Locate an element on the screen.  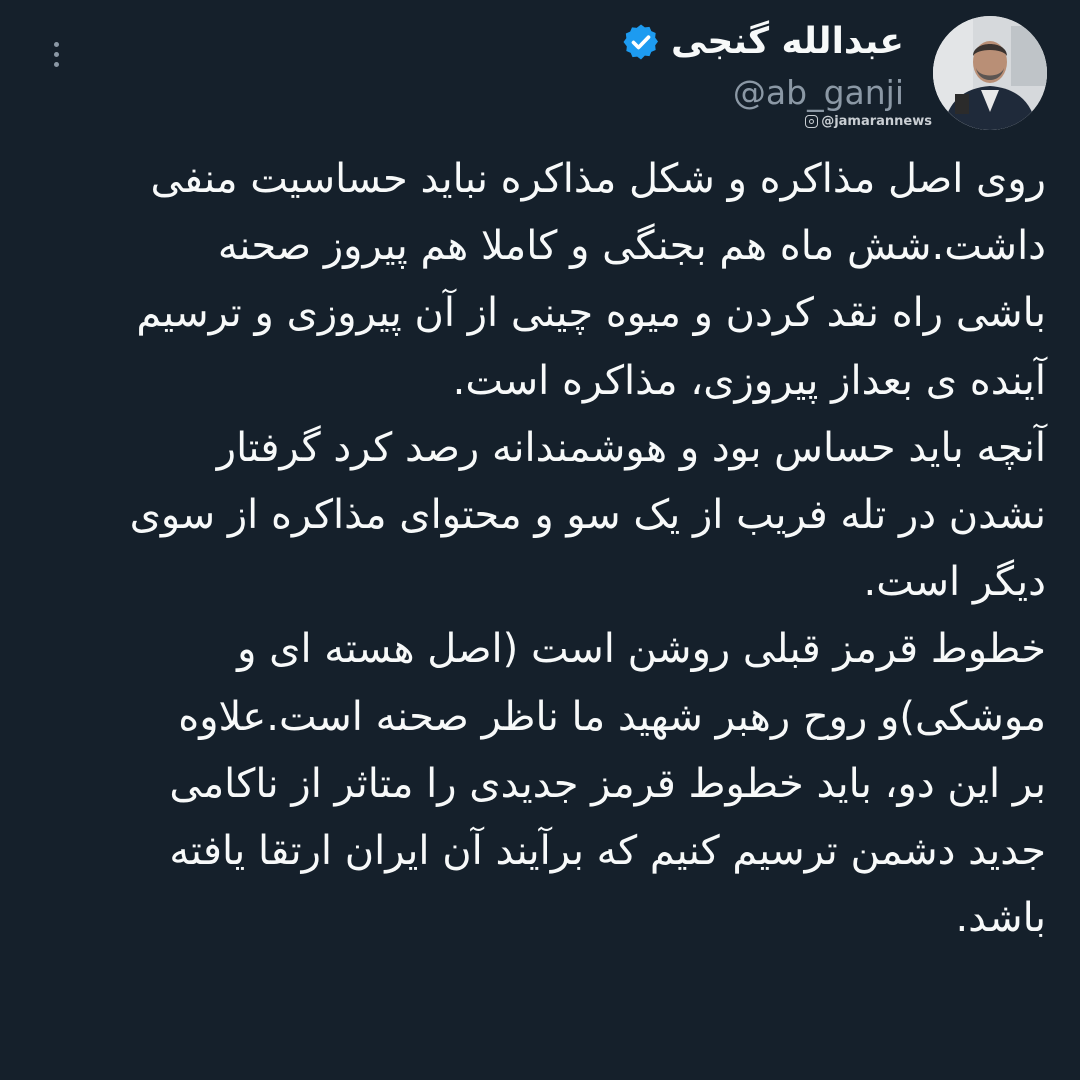
author-display-name: عبدالله گنجی is located at coordinates (787, 42).